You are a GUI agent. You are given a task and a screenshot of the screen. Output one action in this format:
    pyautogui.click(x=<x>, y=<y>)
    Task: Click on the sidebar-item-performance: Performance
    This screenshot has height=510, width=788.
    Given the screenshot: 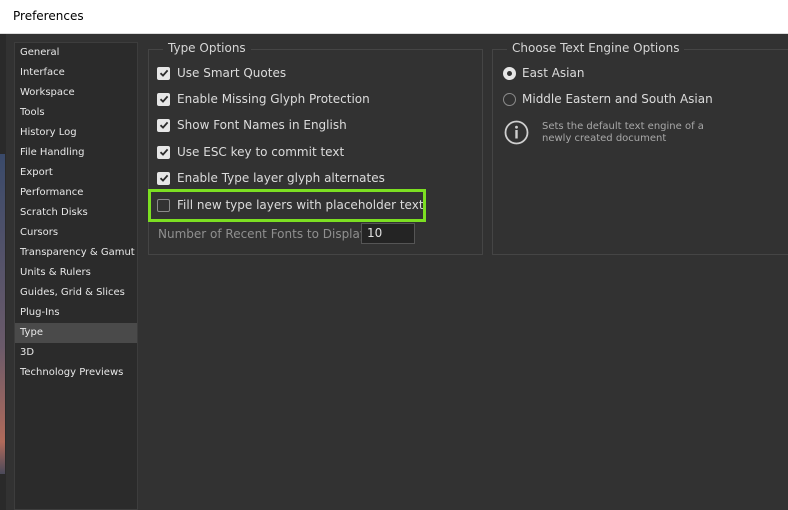 What is the action you would take?
    pyautogui.click(x=76, y=193)
    